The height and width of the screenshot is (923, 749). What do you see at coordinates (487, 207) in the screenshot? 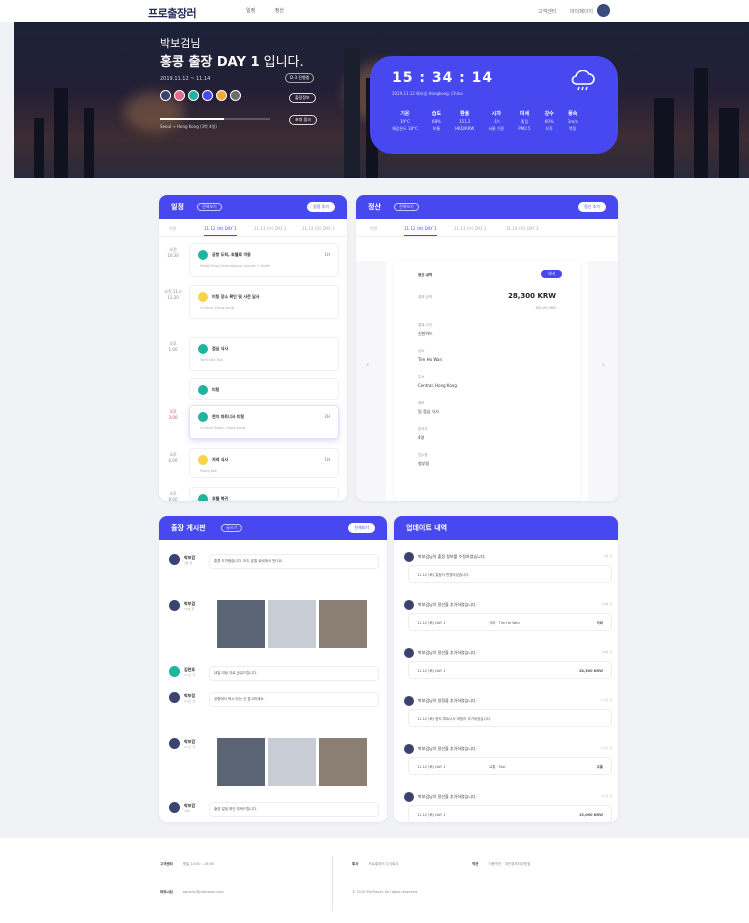
I see `expense-card-header: 정산 전체보기 정산 추가` at bounding box center [487, 207].